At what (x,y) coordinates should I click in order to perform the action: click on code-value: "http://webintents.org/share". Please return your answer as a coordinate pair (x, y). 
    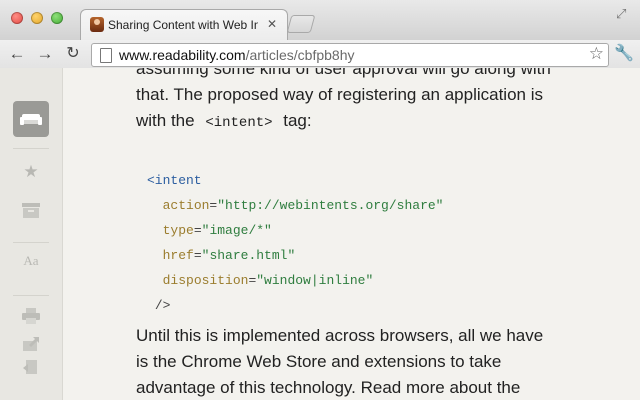
    Looking at the image, I should click on (330, 205).